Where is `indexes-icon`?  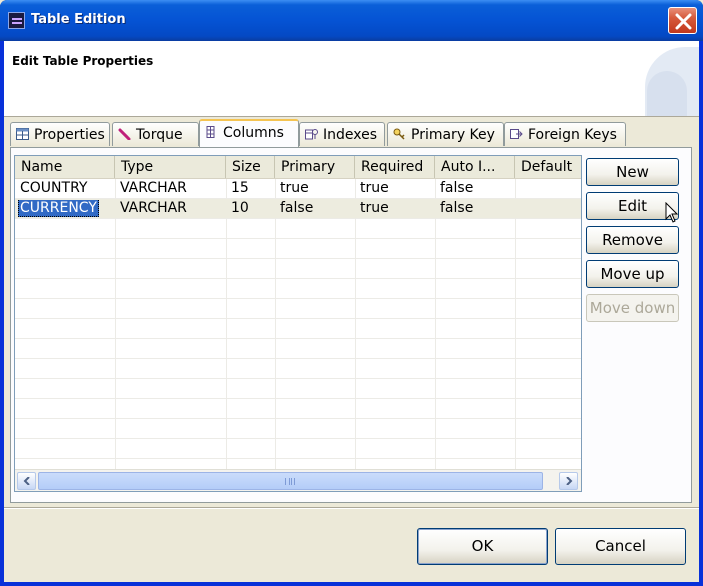
indexes-icon is located at coordinates (311, 134).